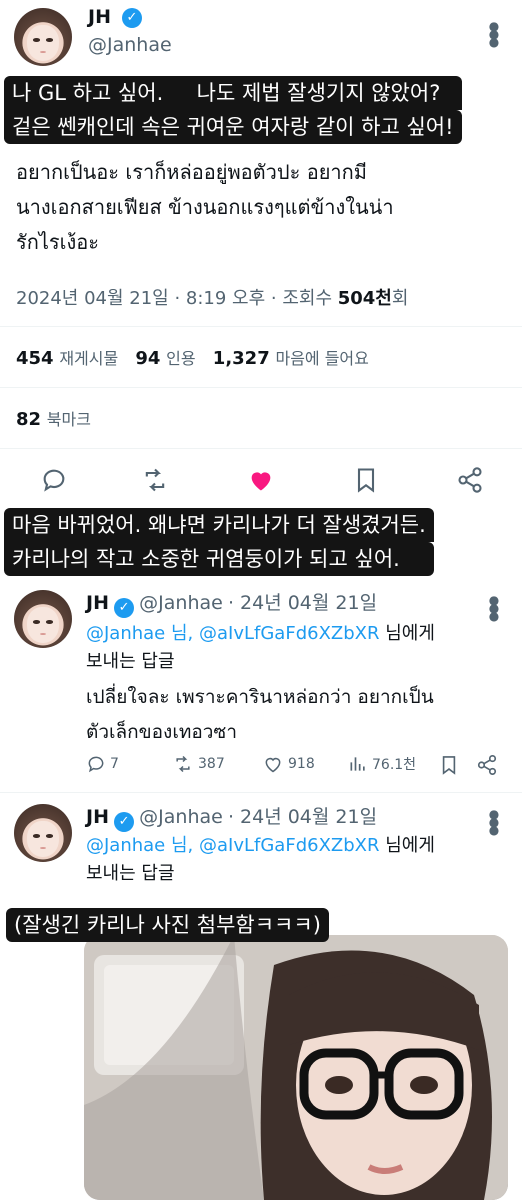 Image resolution: width=522 pixels, height=1200 pixels. I want to click on retweet-label: 재게시물, so click(88, 358).